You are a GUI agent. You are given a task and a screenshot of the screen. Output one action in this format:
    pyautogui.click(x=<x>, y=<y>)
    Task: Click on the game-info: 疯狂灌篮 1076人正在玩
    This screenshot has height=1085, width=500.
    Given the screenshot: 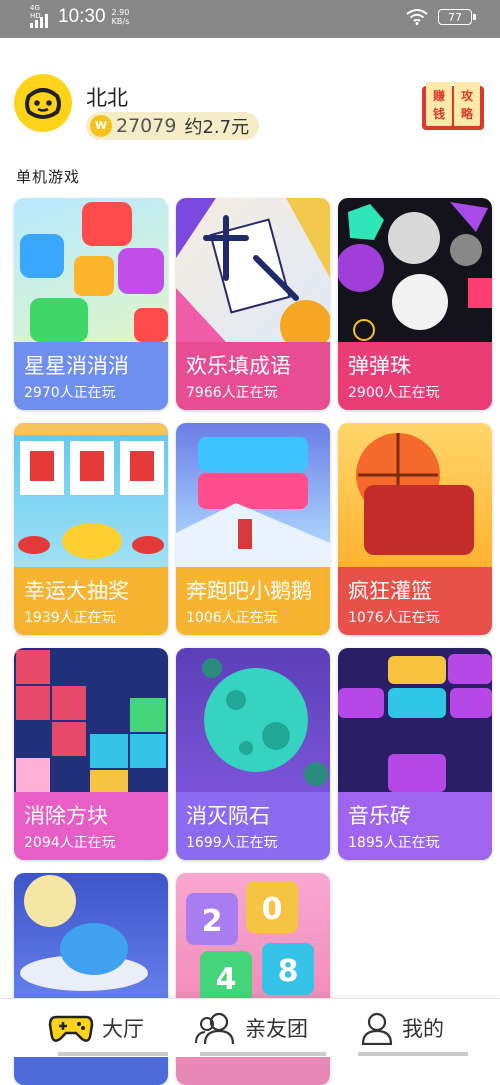 What is the action you would take?
    pyautogui.click(x=415, y=601)
    